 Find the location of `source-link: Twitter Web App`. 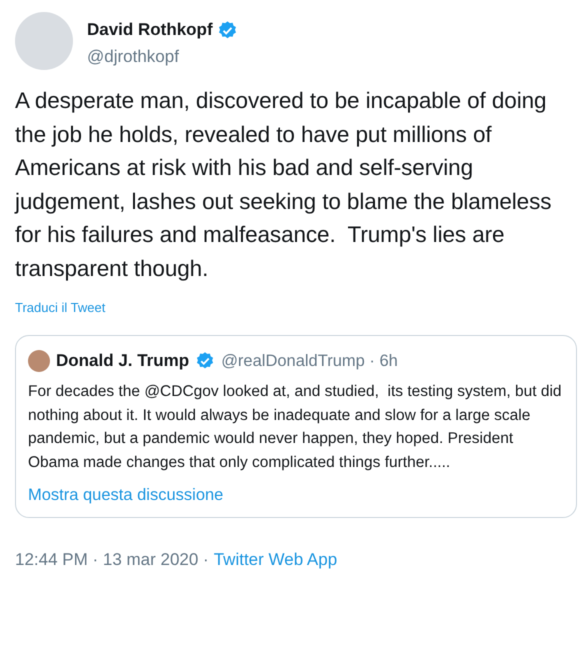

source-link: Twitter Web App is located at coordinates (276, 560).